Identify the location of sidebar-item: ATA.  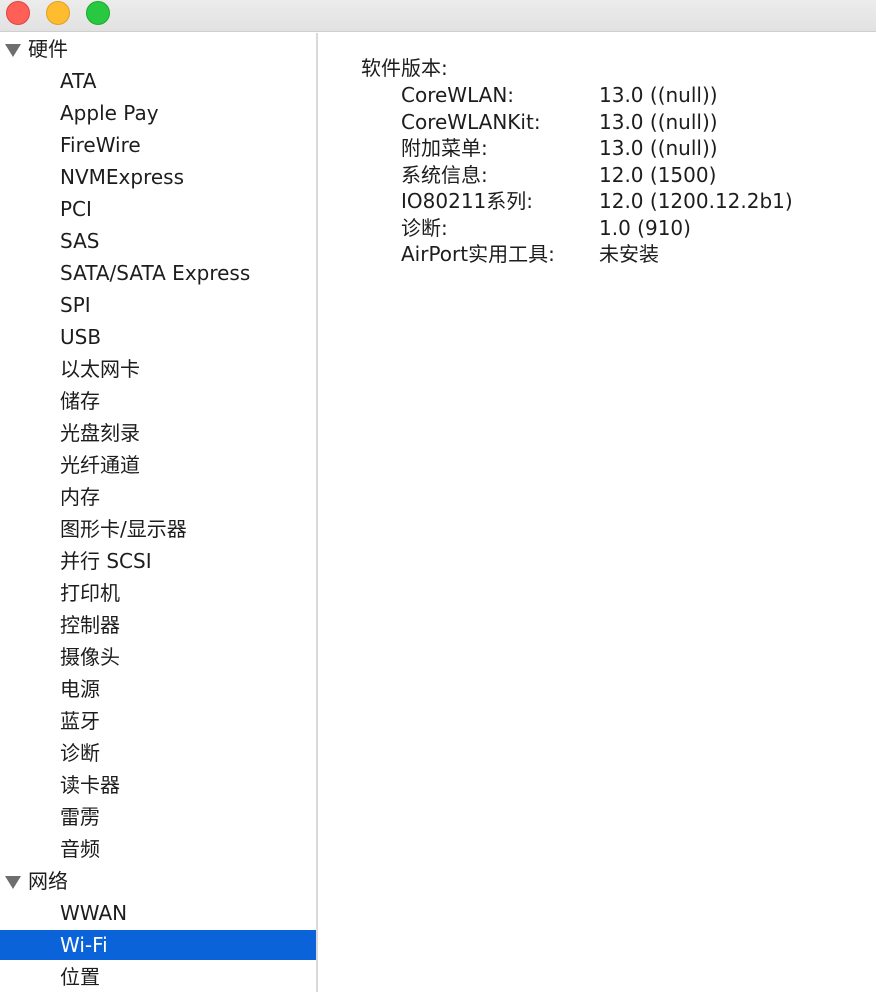
(158, 81).